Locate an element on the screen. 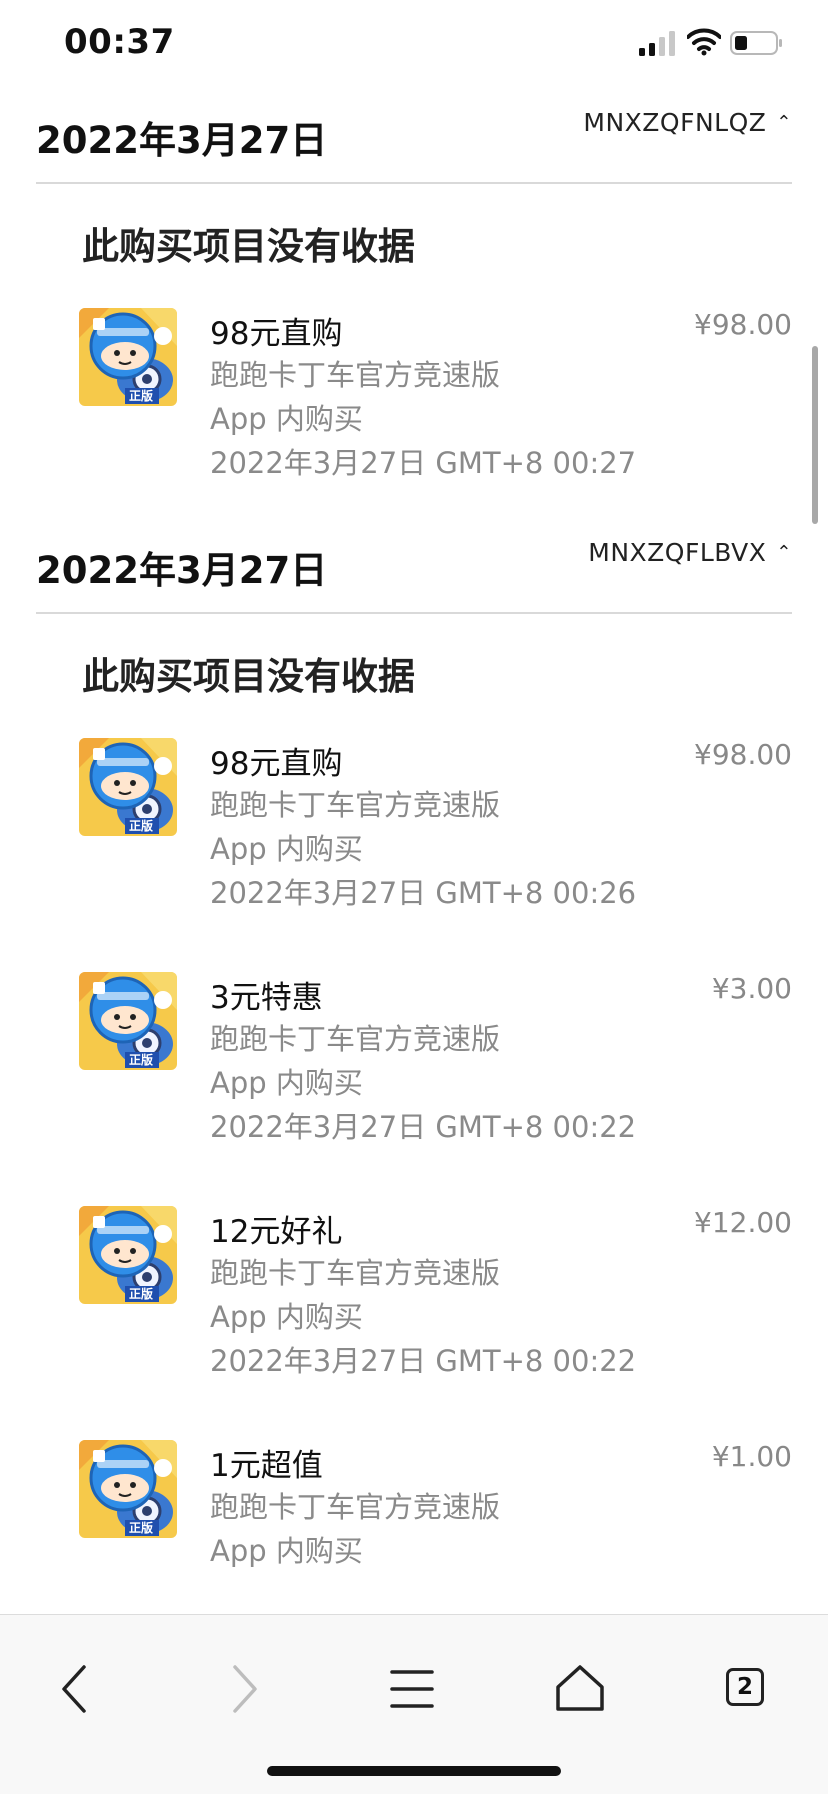 This screenshot has width=828, height=1794. item-price: ¥3.00 is located at coordinates (751, 988).